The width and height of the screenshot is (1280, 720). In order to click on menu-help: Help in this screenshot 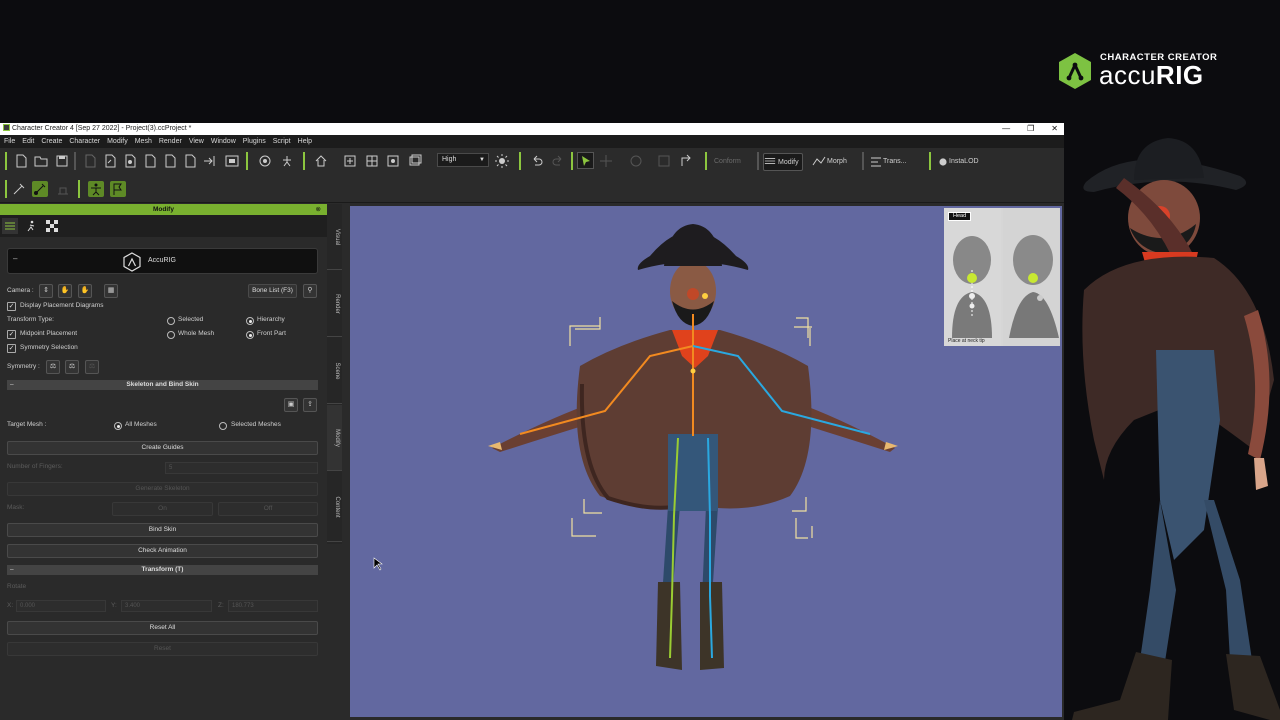, I will do `click(305, 141)`.